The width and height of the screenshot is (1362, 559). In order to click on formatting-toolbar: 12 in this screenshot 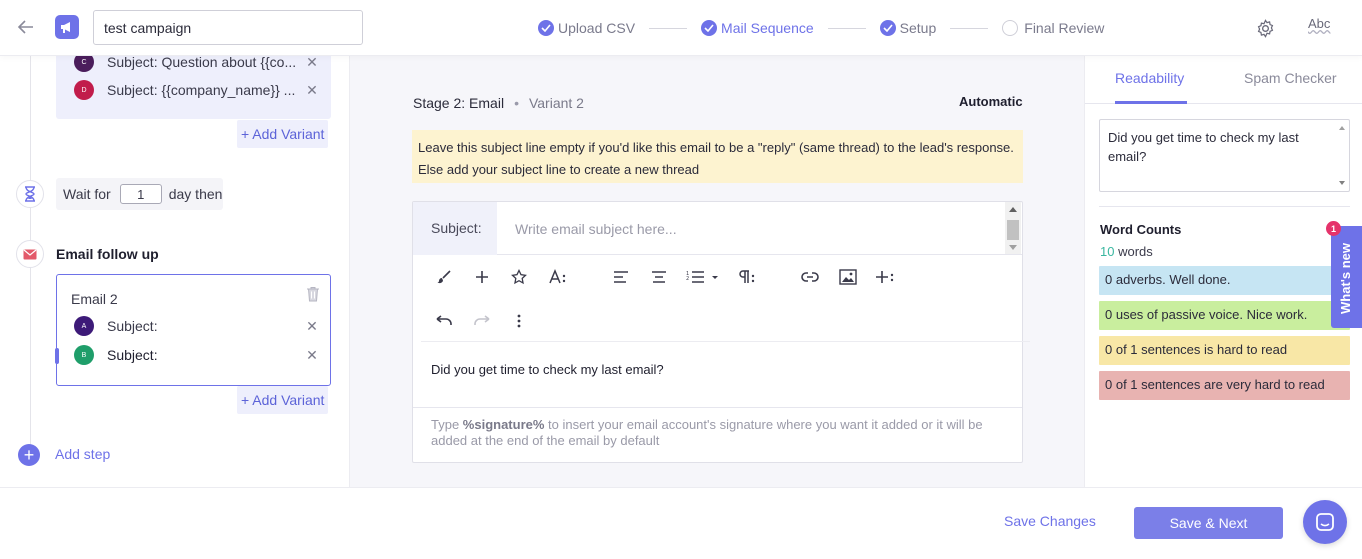, I will do `click(725, 299)`.